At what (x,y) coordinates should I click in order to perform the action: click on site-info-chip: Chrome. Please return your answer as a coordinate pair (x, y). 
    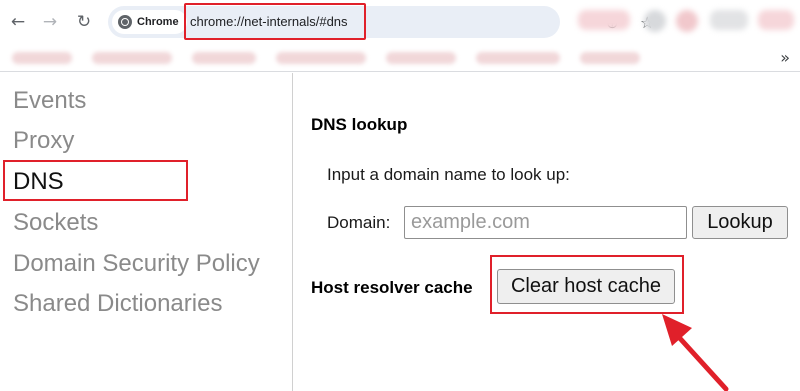
    Looking at the image, I should click on (149, 22).